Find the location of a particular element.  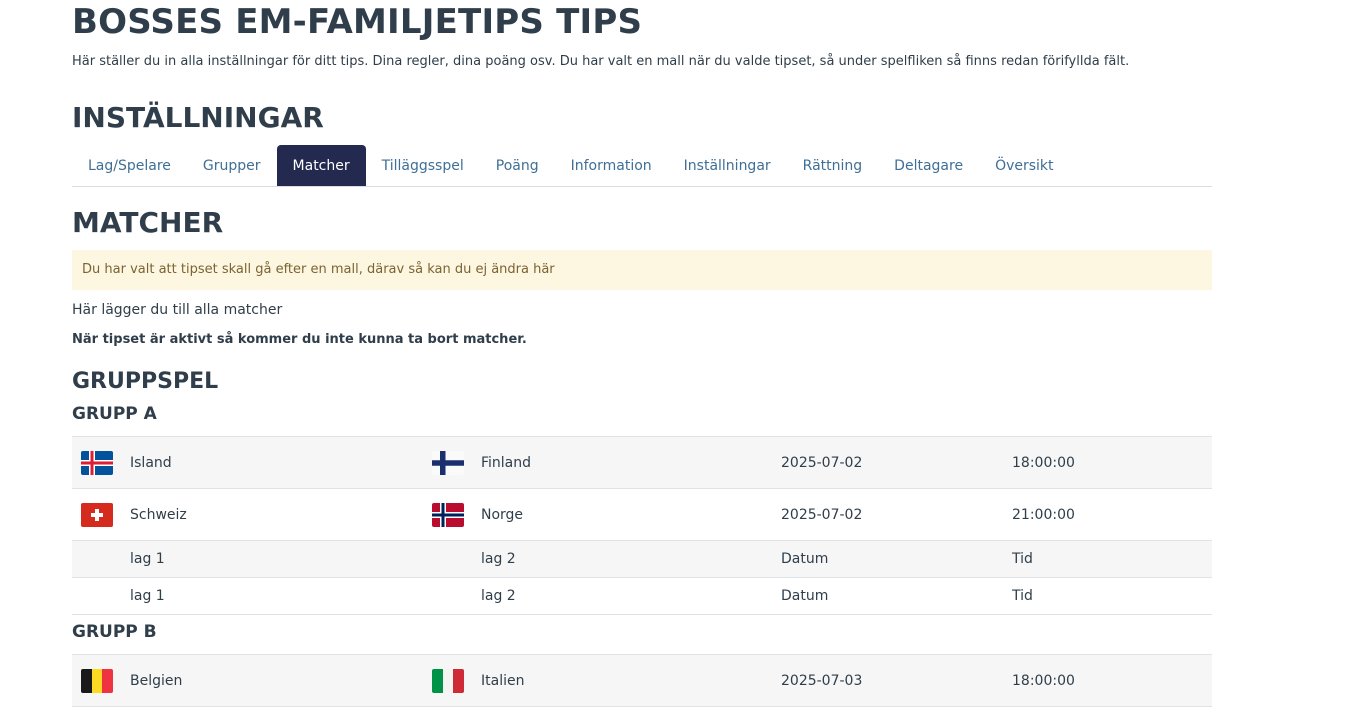

tab-tillaggsspel: Tilläggsspel is located at coordinates (423, 165).